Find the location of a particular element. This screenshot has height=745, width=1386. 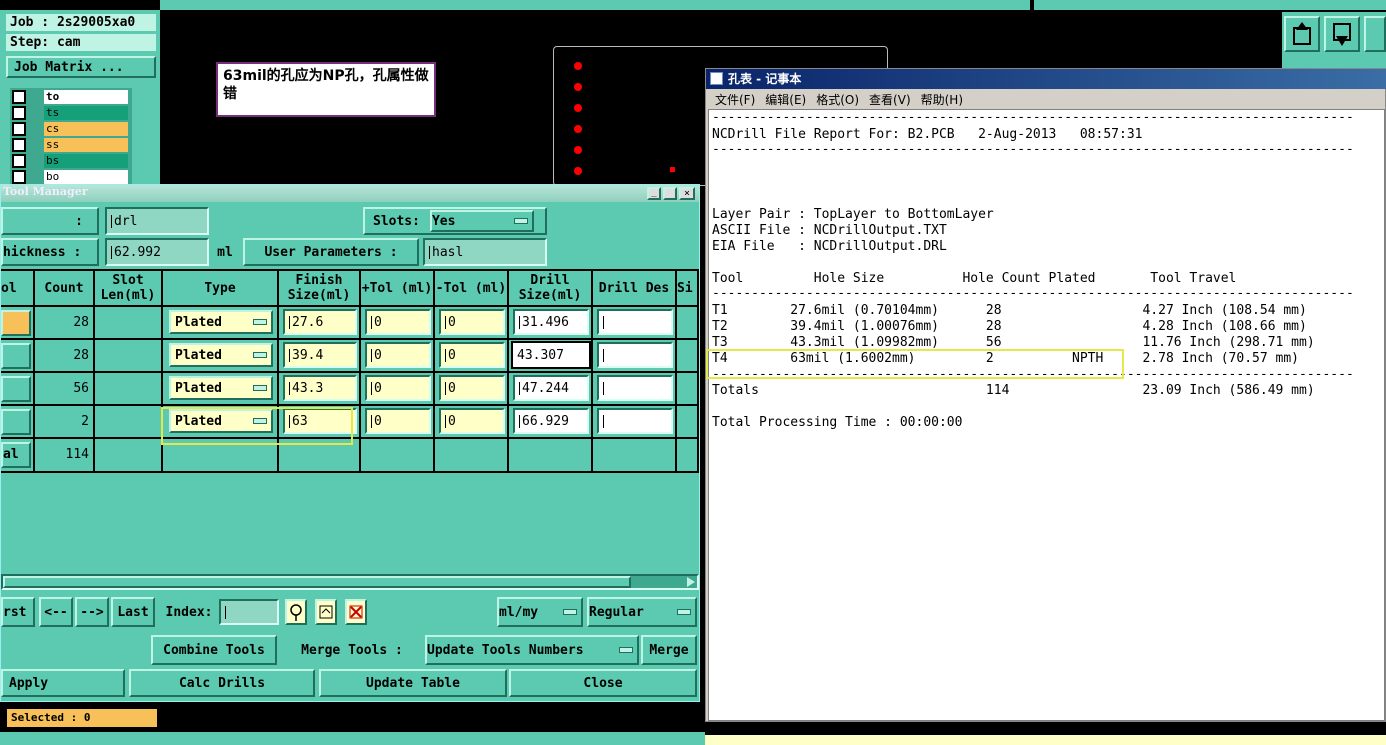

slots-combo: Slots: Yes is located at coordinates (455, 221).